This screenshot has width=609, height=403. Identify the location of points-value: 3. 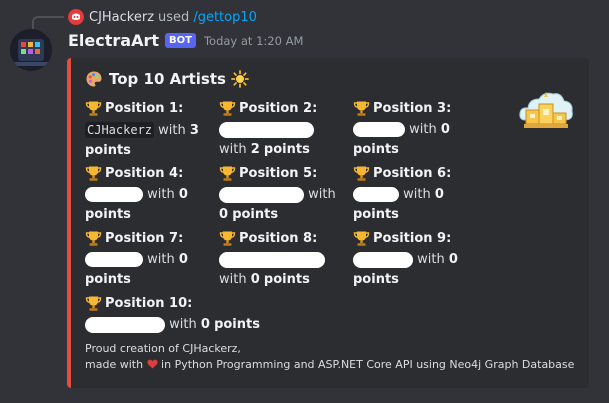
(194, 130).